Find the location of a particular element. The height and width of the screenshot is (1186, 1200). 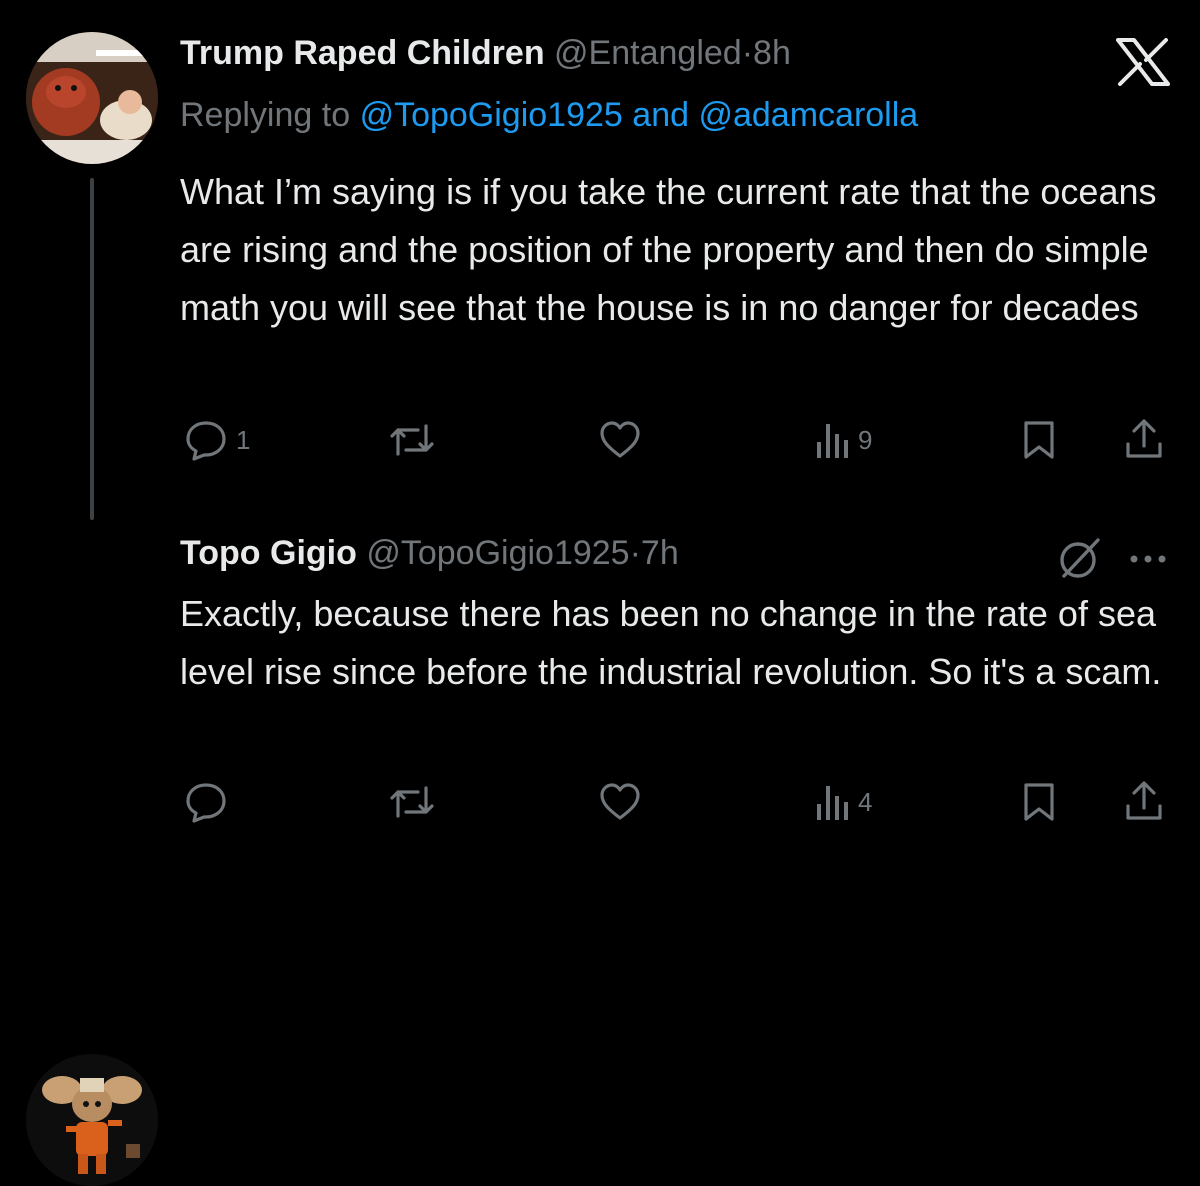

tweet-header: Topo Gigio @TopoGigio1925·7h is located at coordinates (429, 553).